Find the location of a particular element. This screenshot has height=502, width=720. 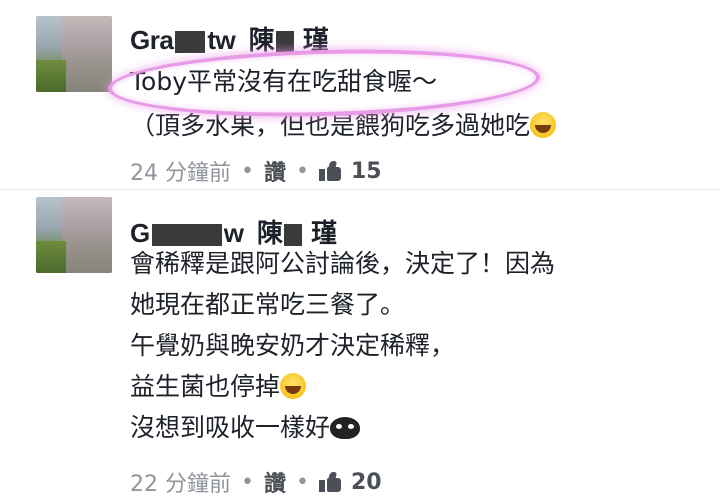

comment-text: Toby平常沒有在吃甜食喔～ （頂多水果，但也是餵狗吃多過她吃 is located at coordinates (410, 104).